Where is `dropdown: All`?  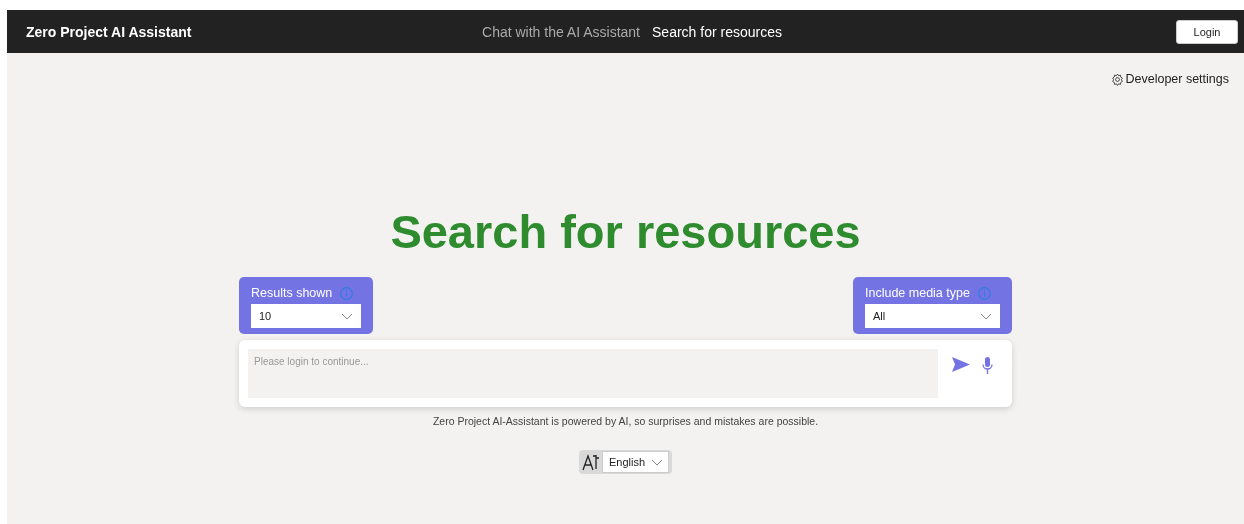
dropdown: All is located at coordinates (932, 316).